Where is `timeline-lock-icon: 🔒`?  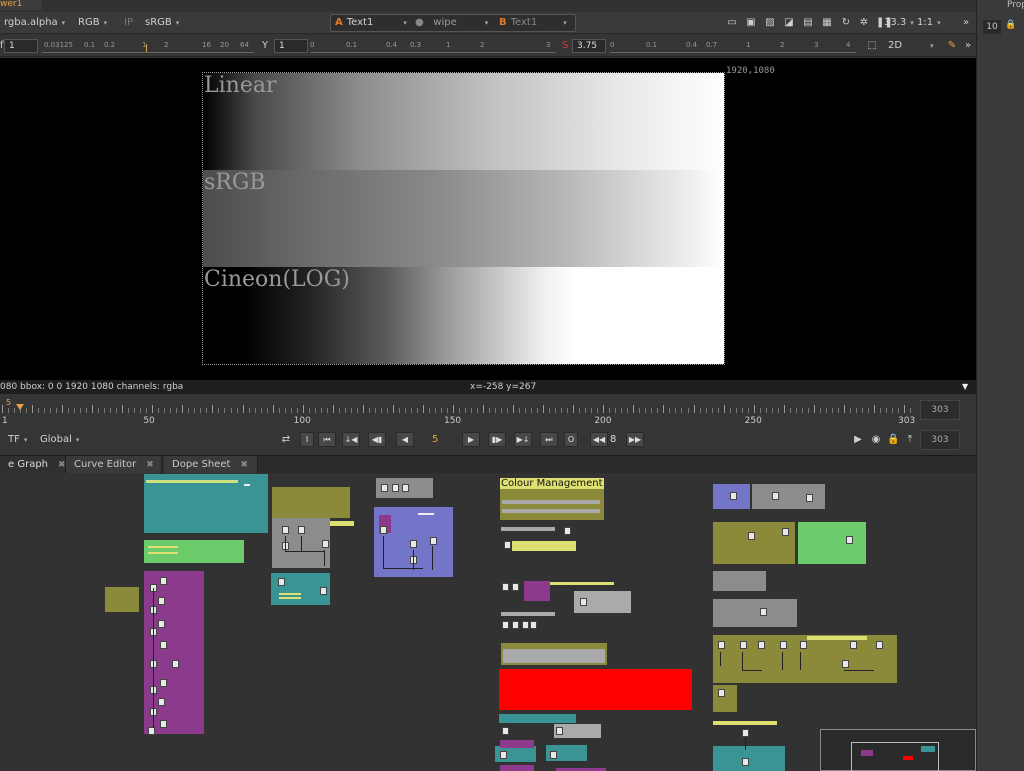 timeline-lock-icon: 🔒 is located at coordinates (893, 440).